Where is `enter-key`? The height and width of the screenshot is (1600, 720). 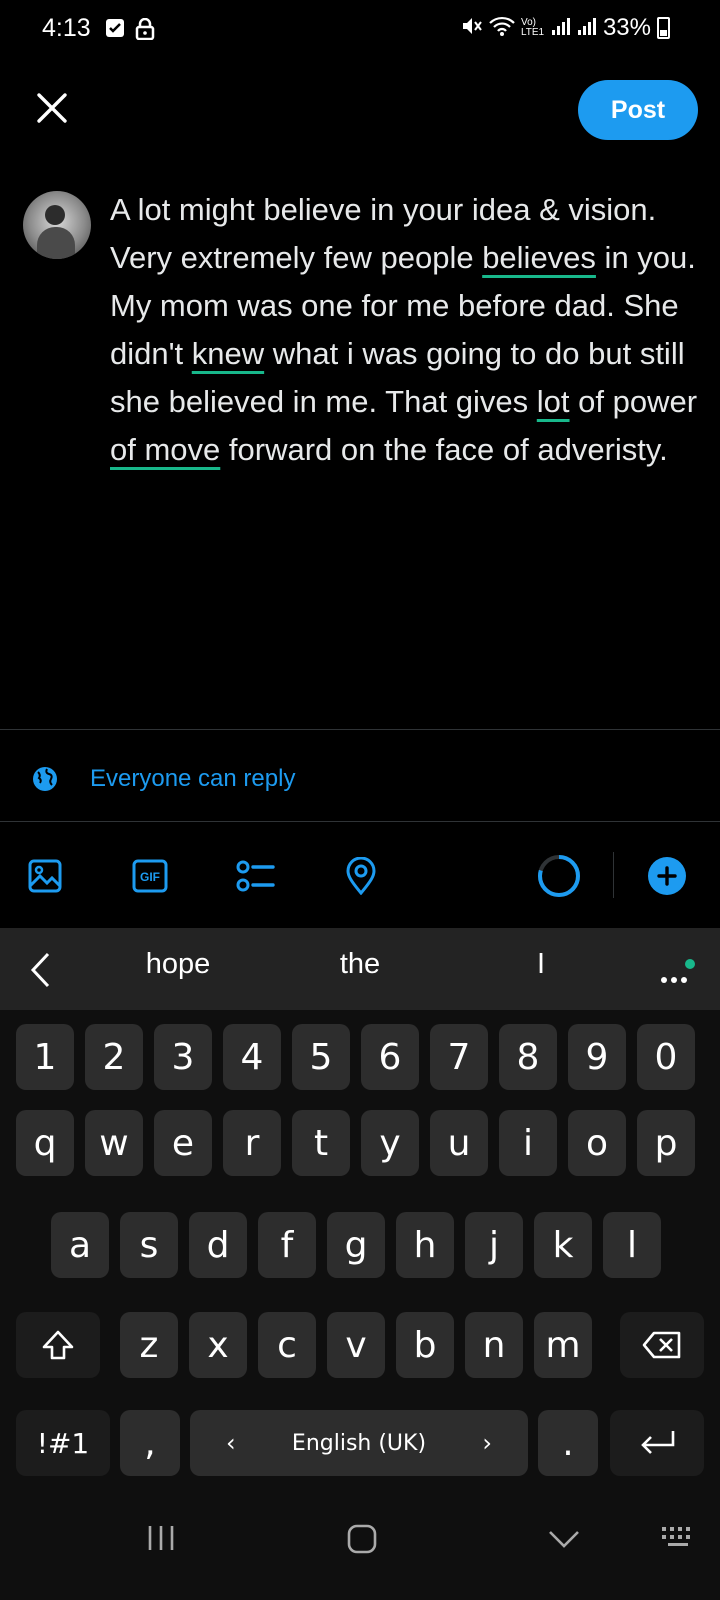
enter-key is located at coordinates (657, 1443).